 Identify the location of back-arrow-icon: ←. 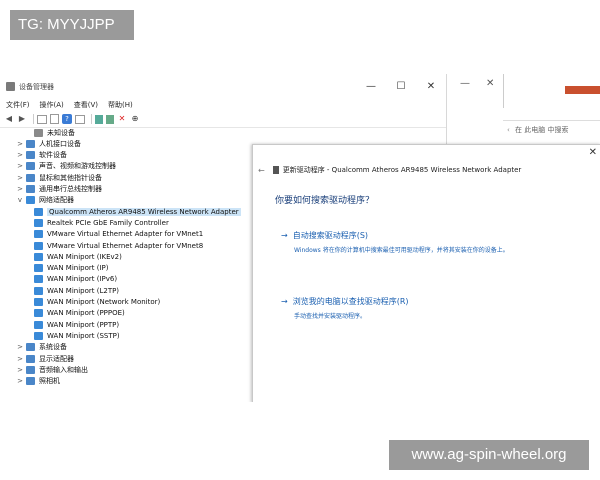
(261, 170).